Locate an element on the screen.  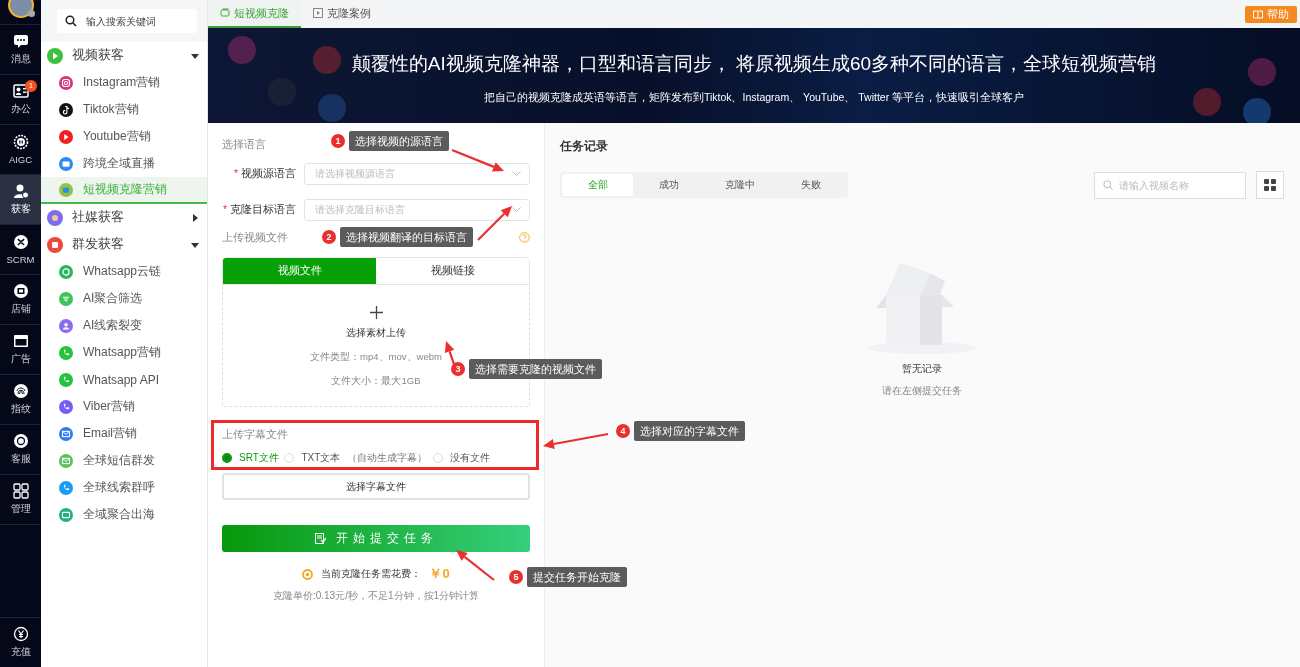
chip-icon is located at coordinates (20, 142).